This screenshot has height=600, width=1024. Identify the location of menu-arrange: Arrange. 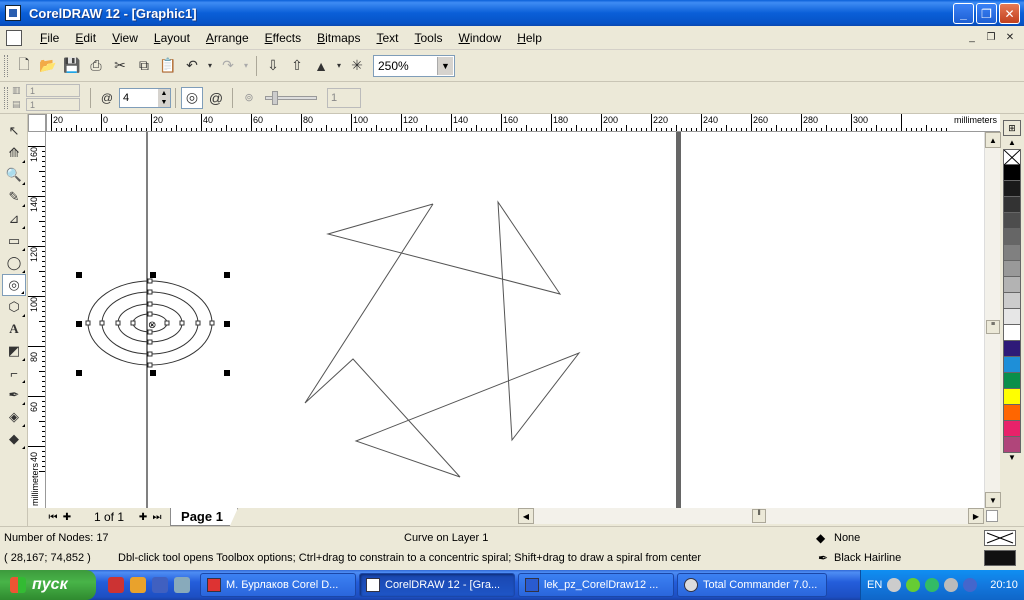
(227, 38).